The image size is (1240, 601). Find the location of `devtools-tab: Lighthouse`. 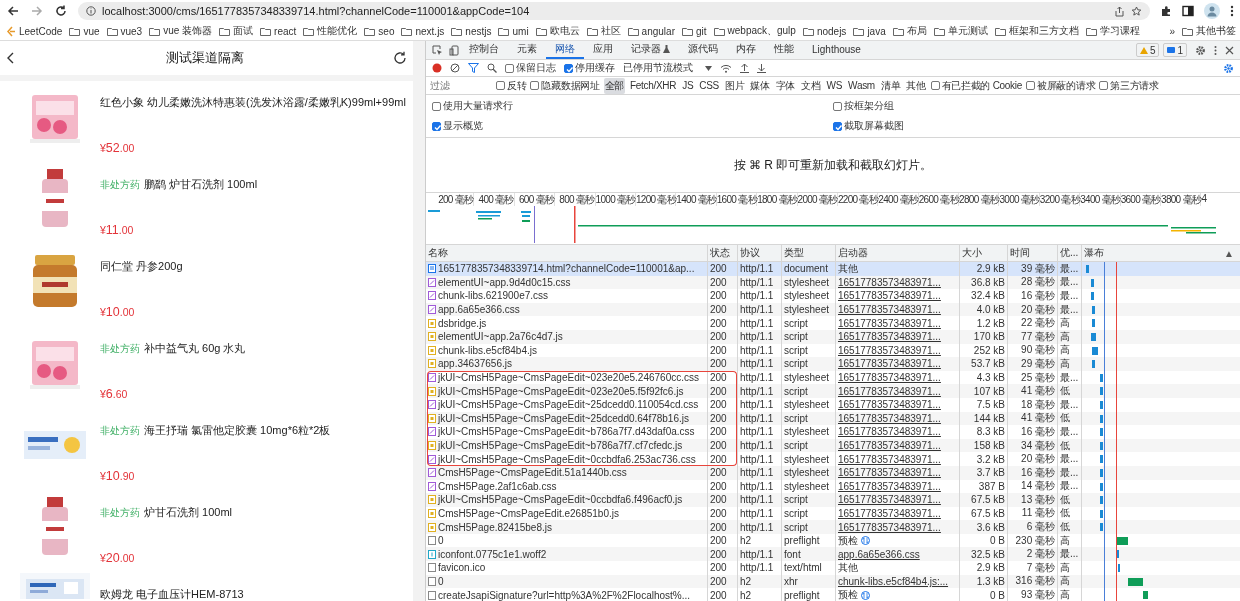

devtools-tab: Lighthouse is located at coordinates (836, 50).